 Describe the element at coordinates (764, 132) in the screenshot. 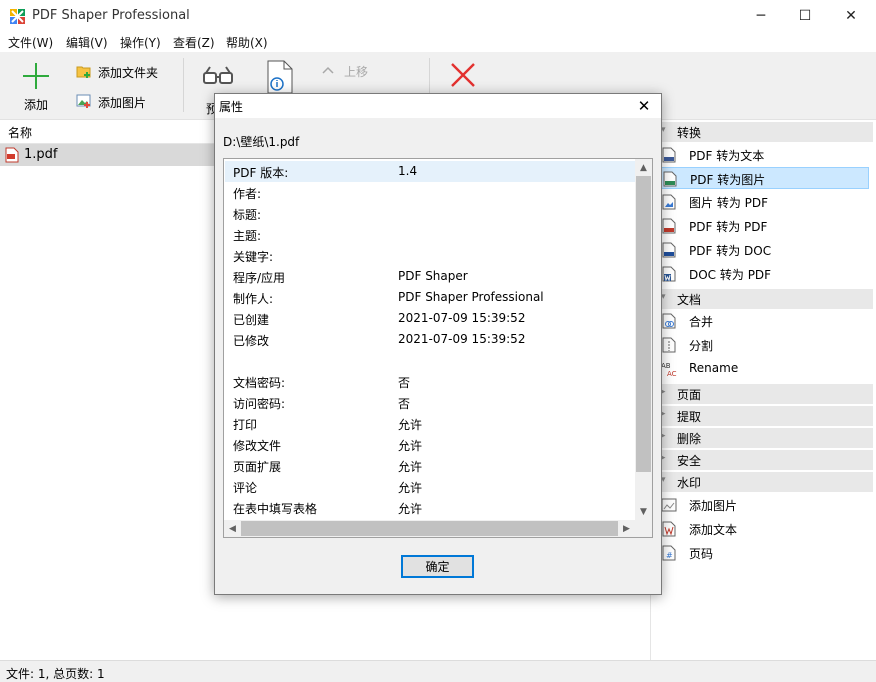

I see `section-convert: ▾ 转换` at that location.